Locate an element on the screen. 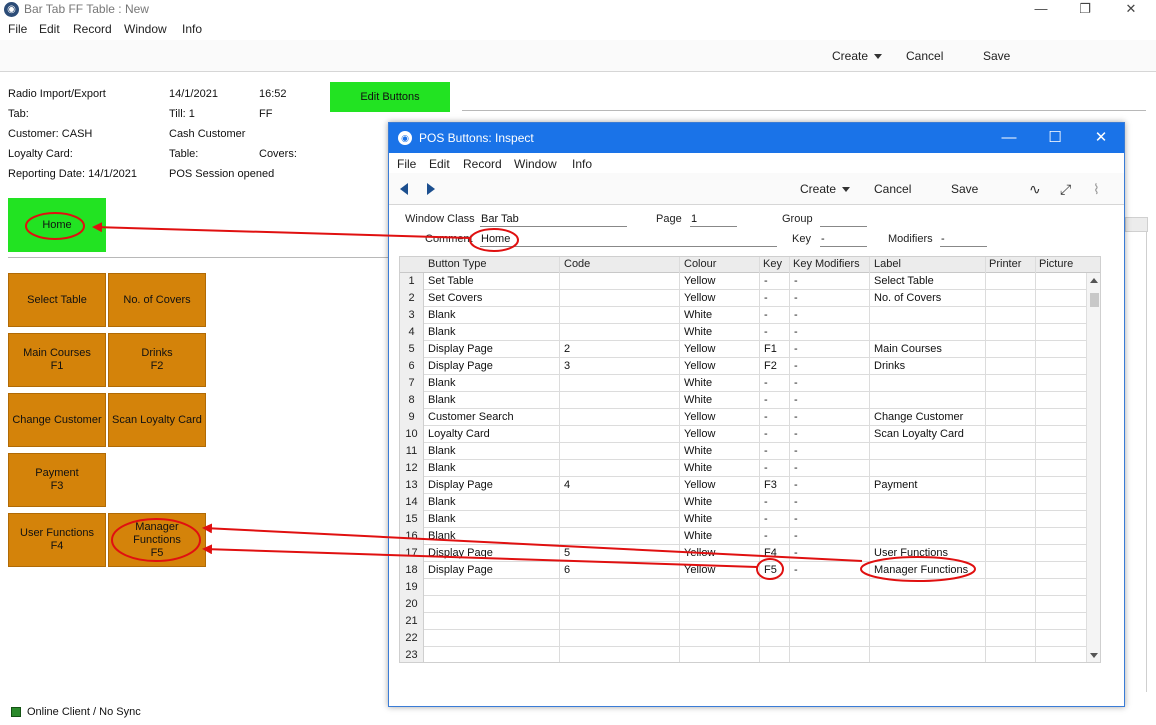  menu-window: Window is located at coordinates (145, 29).